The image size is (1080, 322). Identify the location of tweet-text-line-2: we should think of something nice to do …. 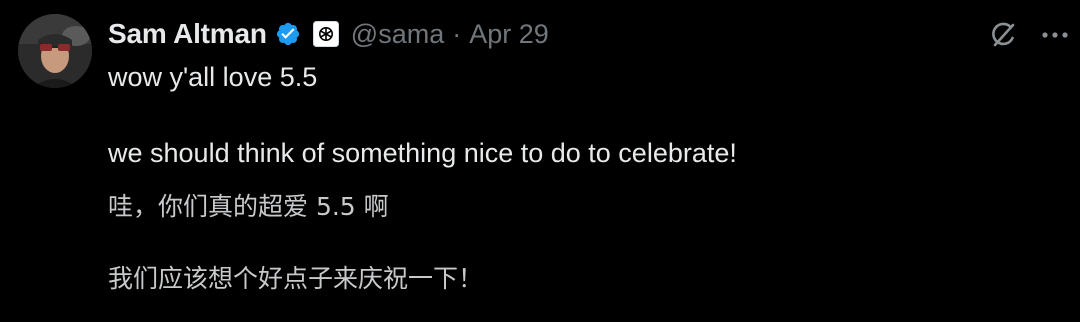
(422, 153).